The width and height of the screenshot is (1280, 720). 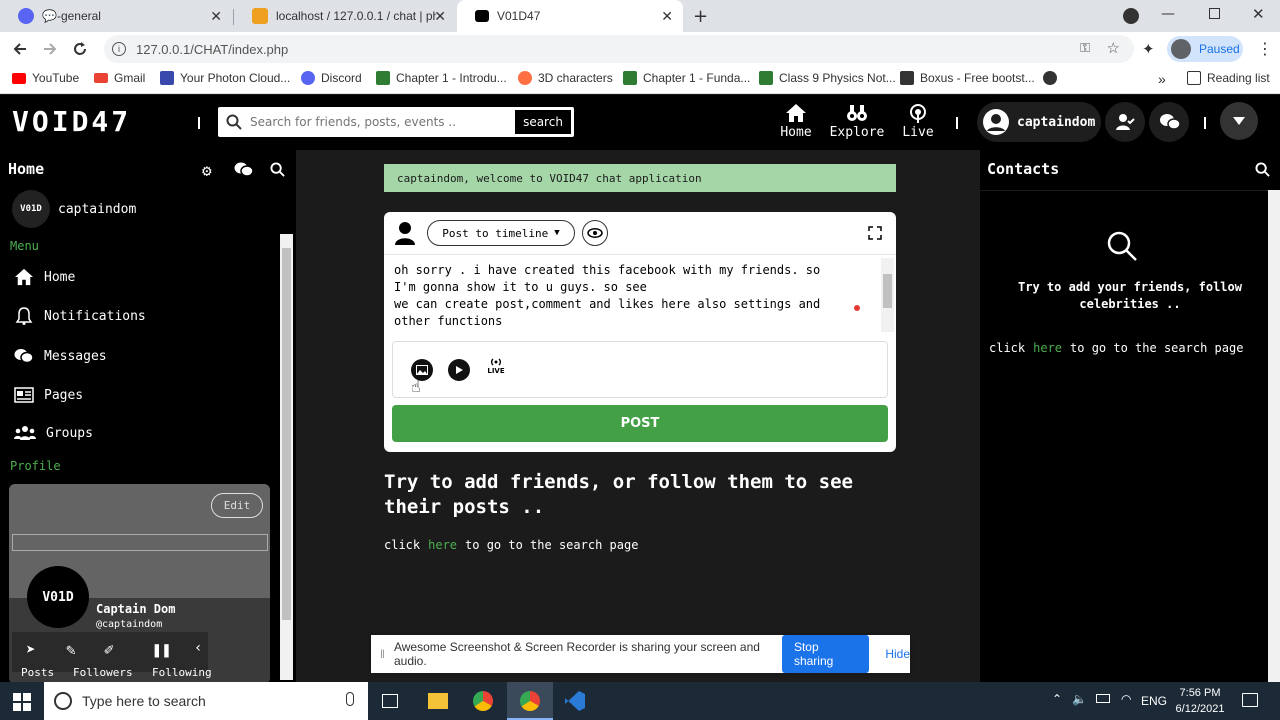 I want to click on browser-tab: localhost / 127.0.0.1 / chat | php ✕, so click(x=345, y=16).